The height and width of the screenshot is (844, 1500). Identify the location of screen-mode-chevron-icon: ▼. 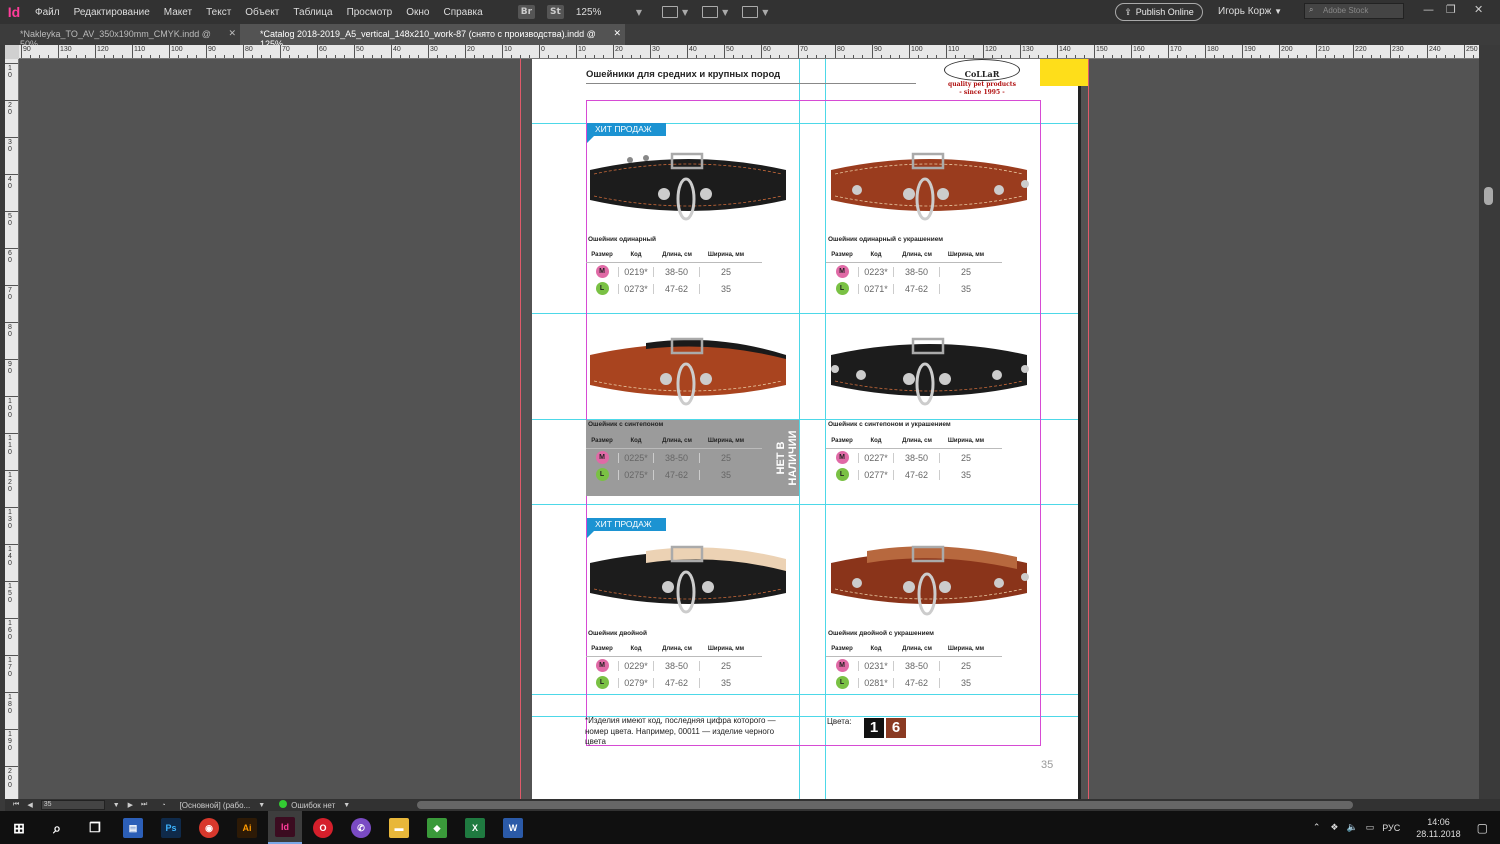
(685, 12).